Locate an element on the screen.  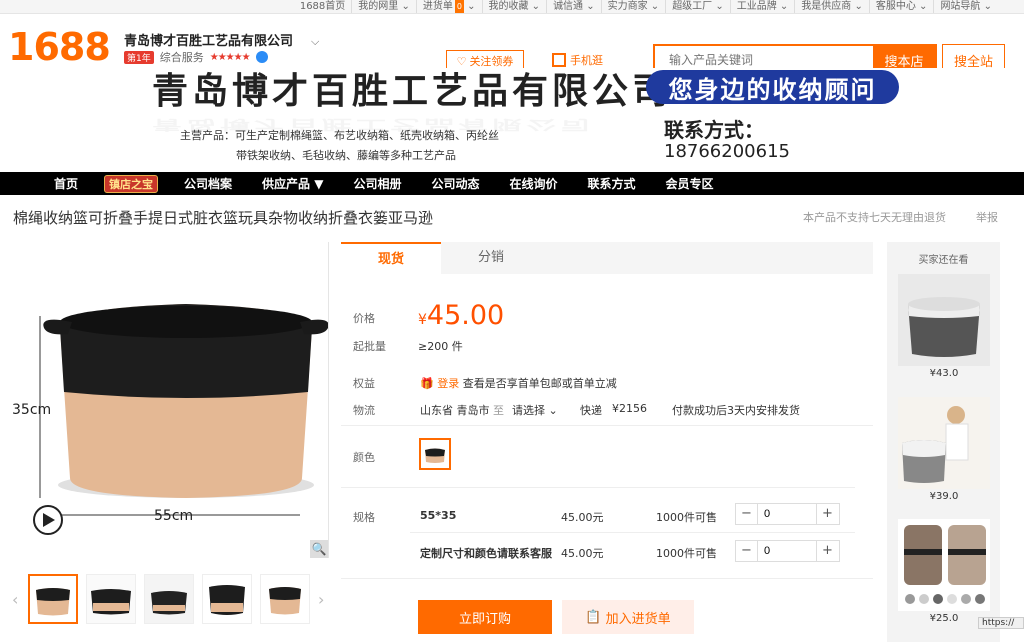
top-link-site-nav-label: 网站导航 is located at coordinates (960, 6).